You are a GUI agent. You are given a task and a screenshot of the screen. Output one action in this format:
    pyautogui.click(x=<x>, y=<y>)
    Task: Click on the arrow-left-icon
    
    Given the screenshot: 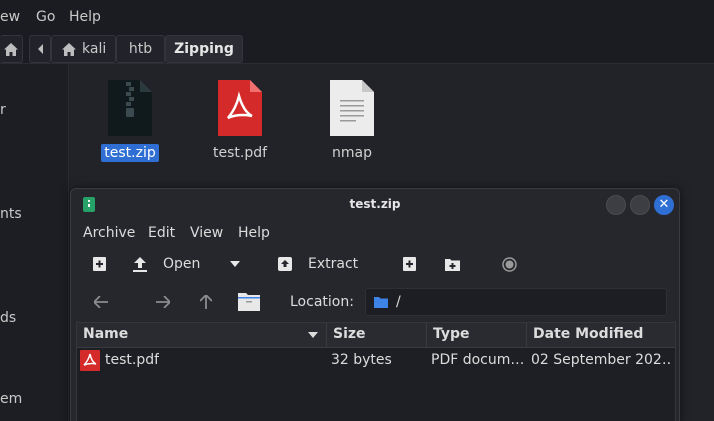 What is the action you would take?
    pyautogui.click(x=101, y=302)
    